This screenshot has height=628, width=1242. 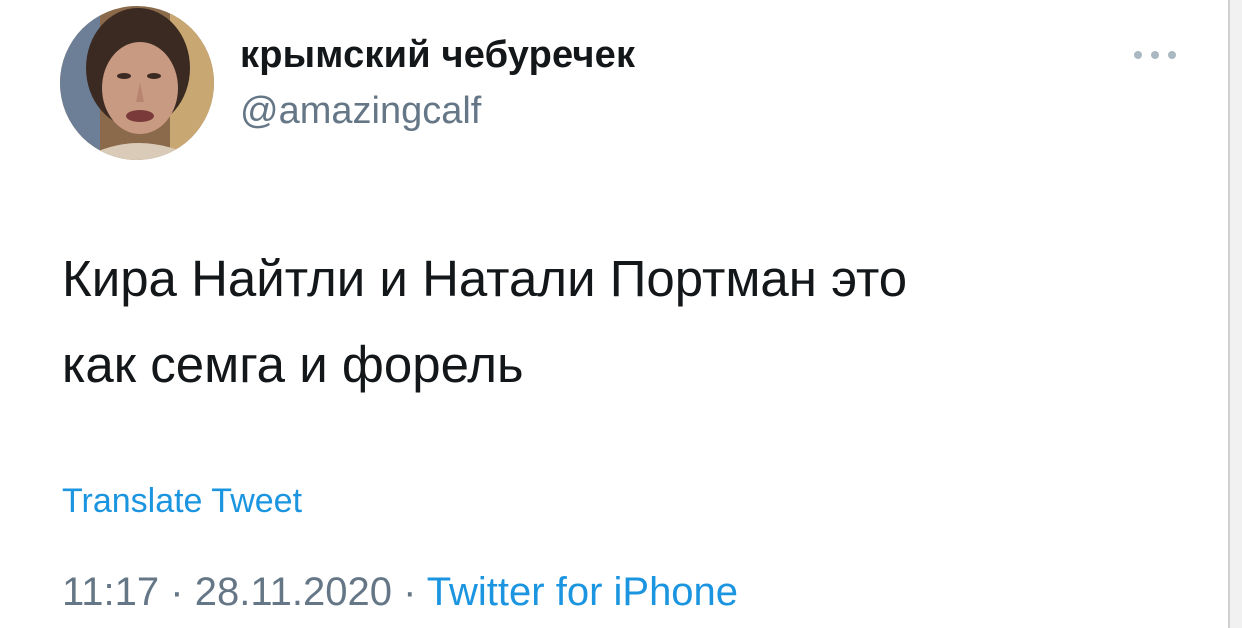 What do you see at coordinates (485, 278) in the screenshot?
I see `tweet-text-line: Кира Найтли и Натали Портман это` at bounding box center [485, 278].